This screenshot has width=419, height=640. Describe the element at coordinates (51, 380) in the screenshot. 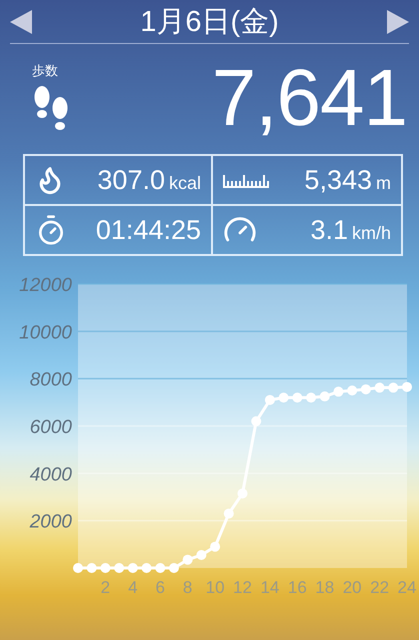

I see `y-axis-label: 8000` at that location.